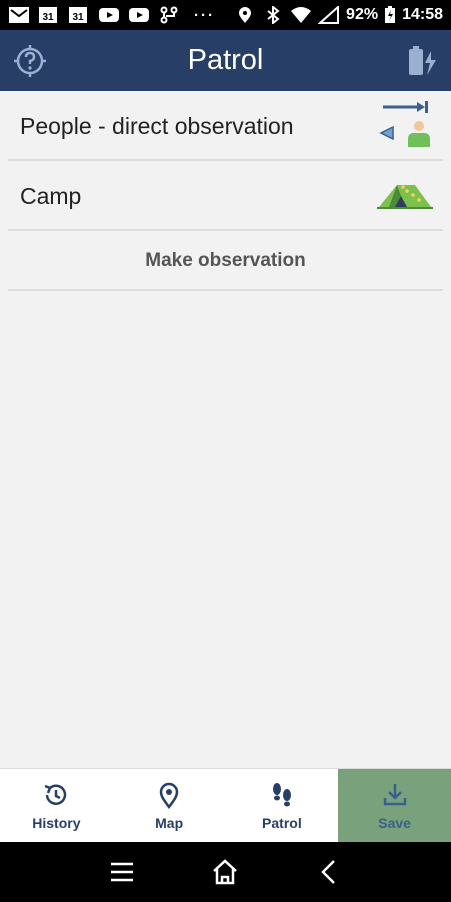  What do you see at coordinates (390, 14) in the screenshot?
I see `battery-icon` at bounding box center [390, 14].